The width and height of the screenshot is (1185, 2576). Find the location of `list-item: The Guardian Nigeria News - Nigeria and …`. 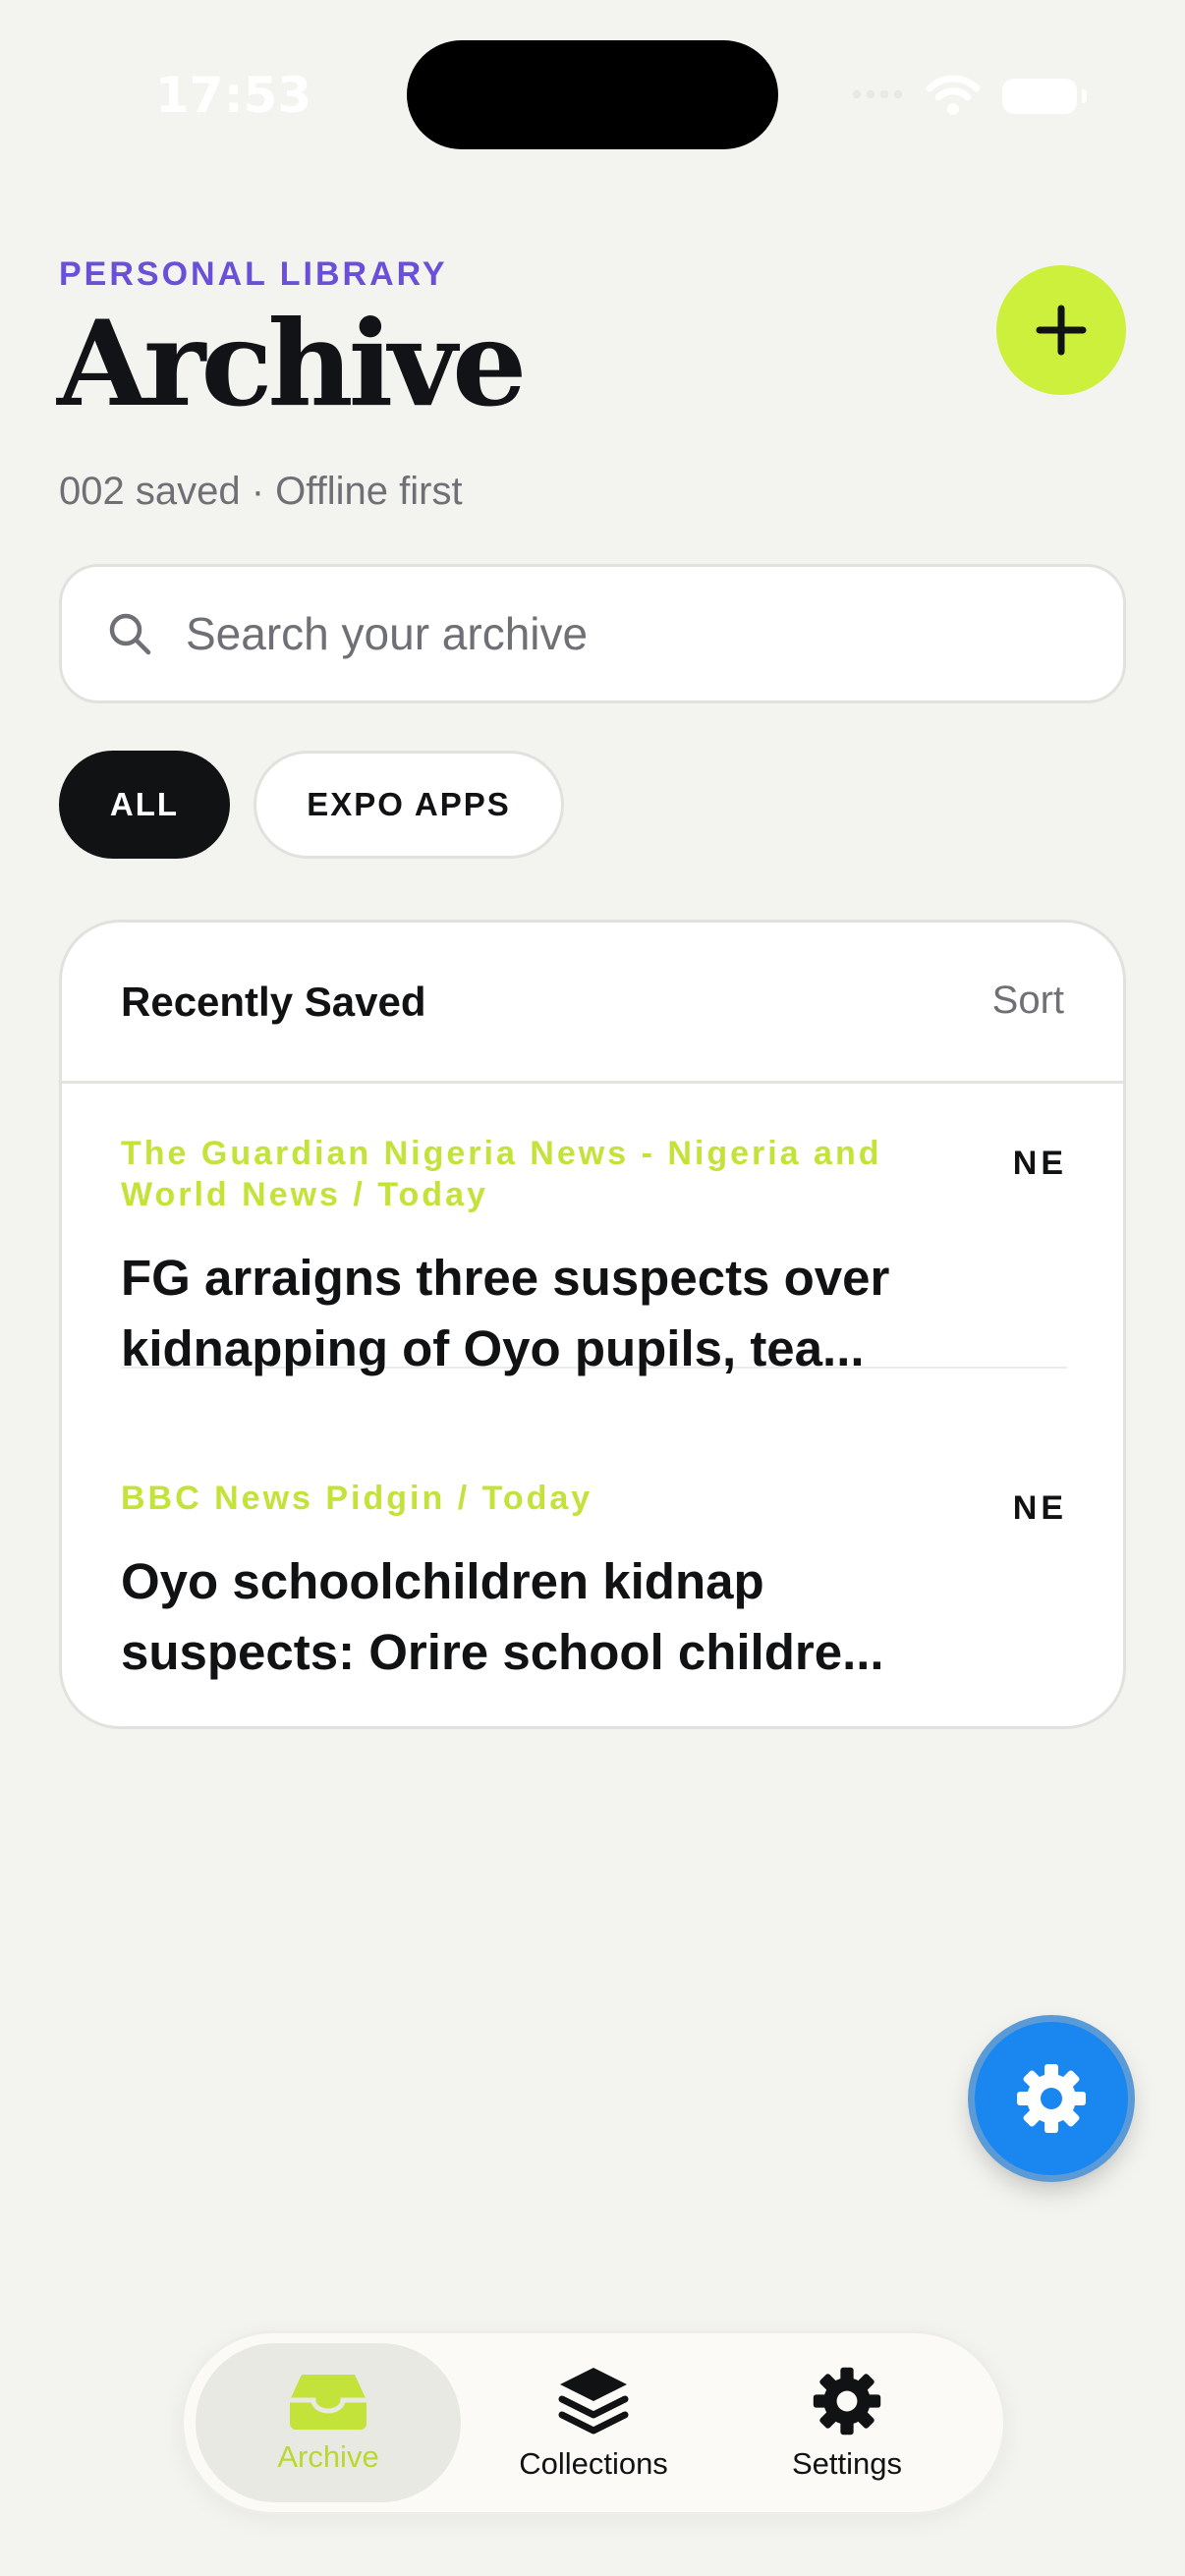

list-item: The Guardian Nigeria News - Nigeria and … is located at coordinates (594, 1254).